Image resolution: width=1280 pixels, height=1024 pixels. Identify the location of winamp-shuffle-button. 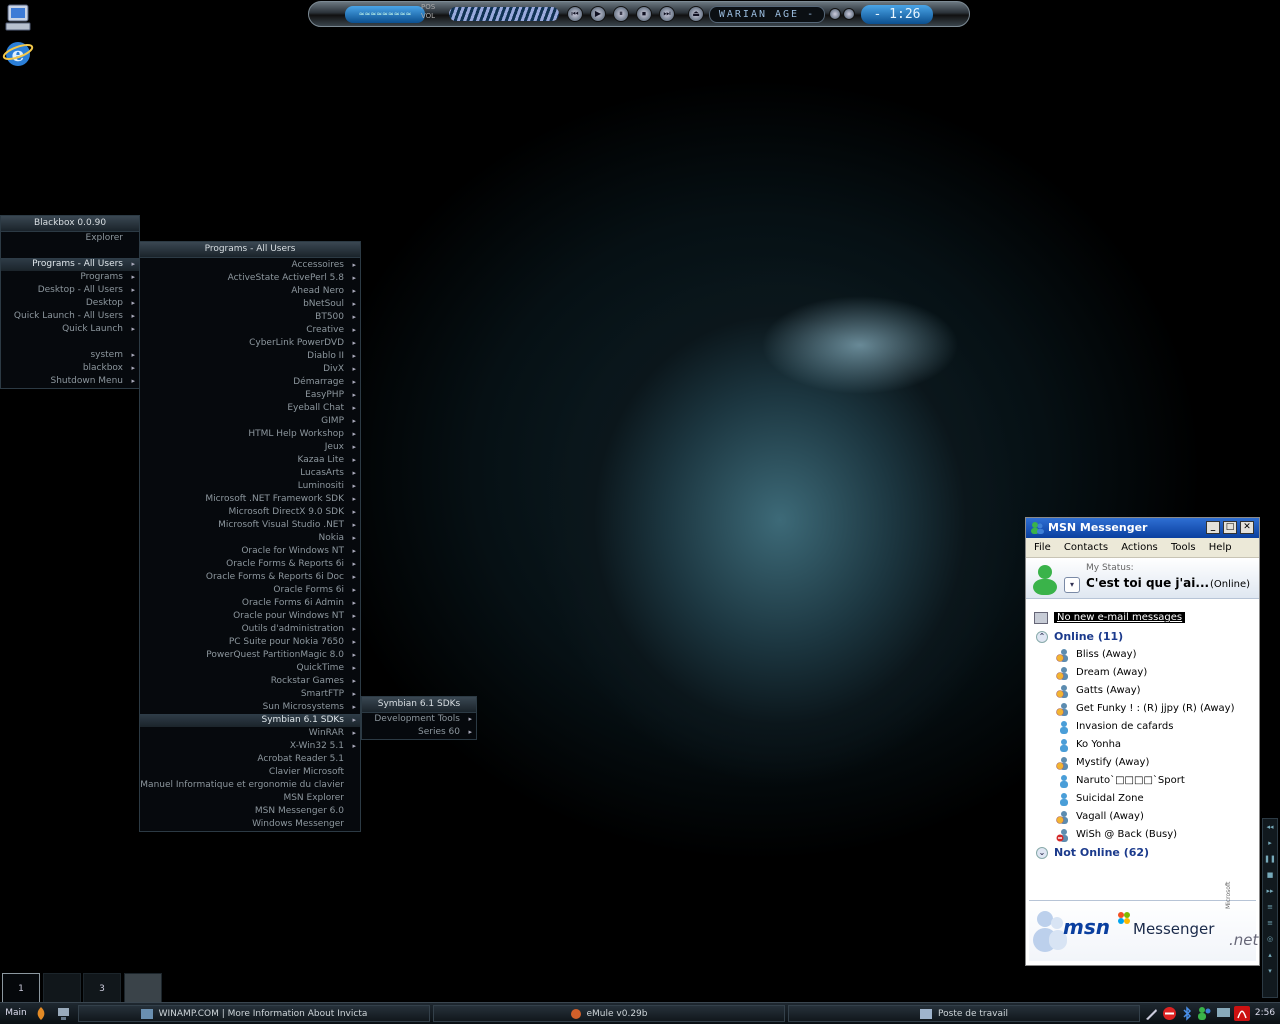
(835, 14).